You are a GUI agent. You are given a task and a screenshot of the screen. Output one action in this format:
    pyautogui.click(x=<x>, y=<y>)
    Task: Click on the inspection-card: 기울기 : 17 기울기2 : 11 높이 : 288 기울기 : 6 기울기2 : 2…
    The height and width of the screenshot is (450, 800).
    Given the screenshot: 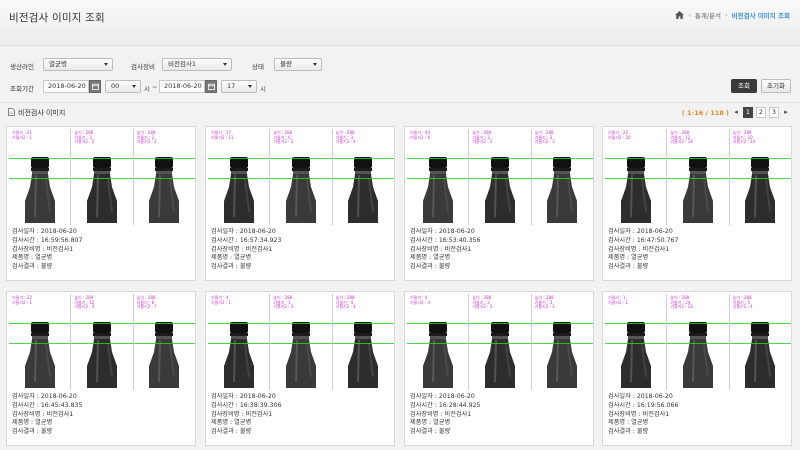 What is the action you would take?
    pyautogui.click(x=300, y=203)
    